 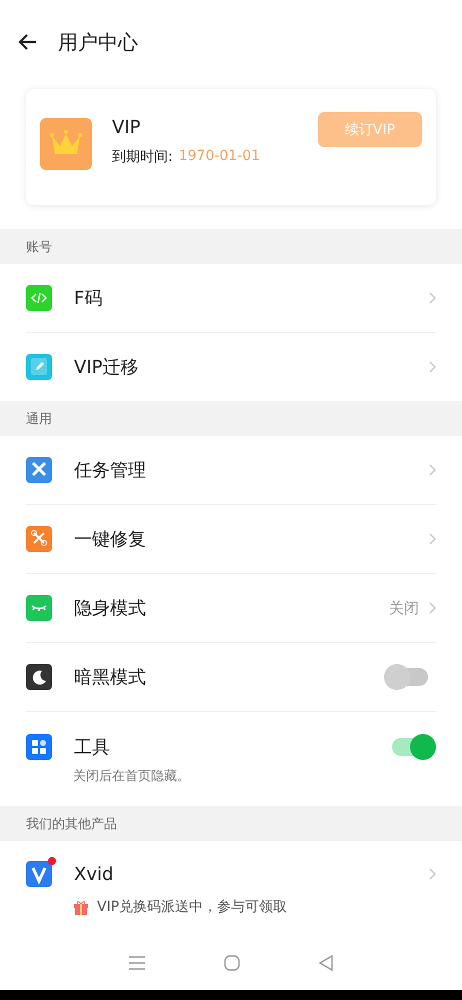 I want to click on row-label: F码, so click(x=89, y=298).